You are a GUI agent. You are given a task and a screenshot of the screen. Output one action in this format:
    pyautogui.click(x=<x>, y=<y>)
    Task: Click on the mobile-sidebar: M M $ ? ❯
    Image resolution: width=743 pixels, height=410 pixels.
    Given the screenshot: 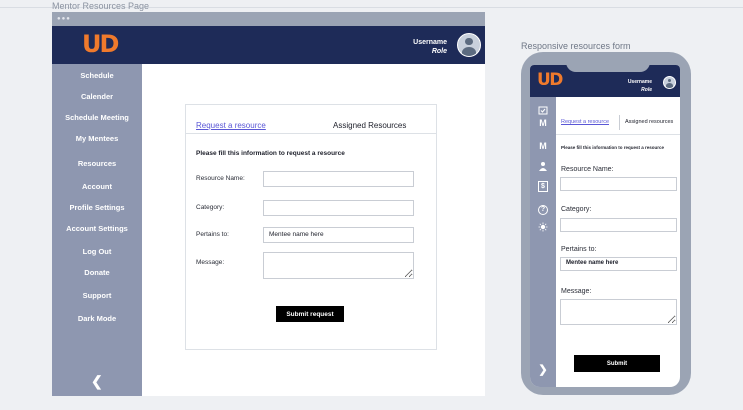 What is the action you would take?
    pyautogui.click(x=543, y=242)
    